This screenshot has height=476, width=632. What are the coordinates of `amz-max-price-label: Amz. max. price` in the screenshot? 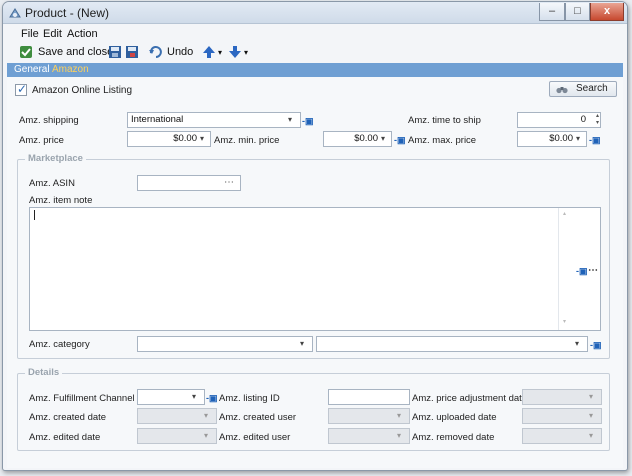 It's located at (442, 140).